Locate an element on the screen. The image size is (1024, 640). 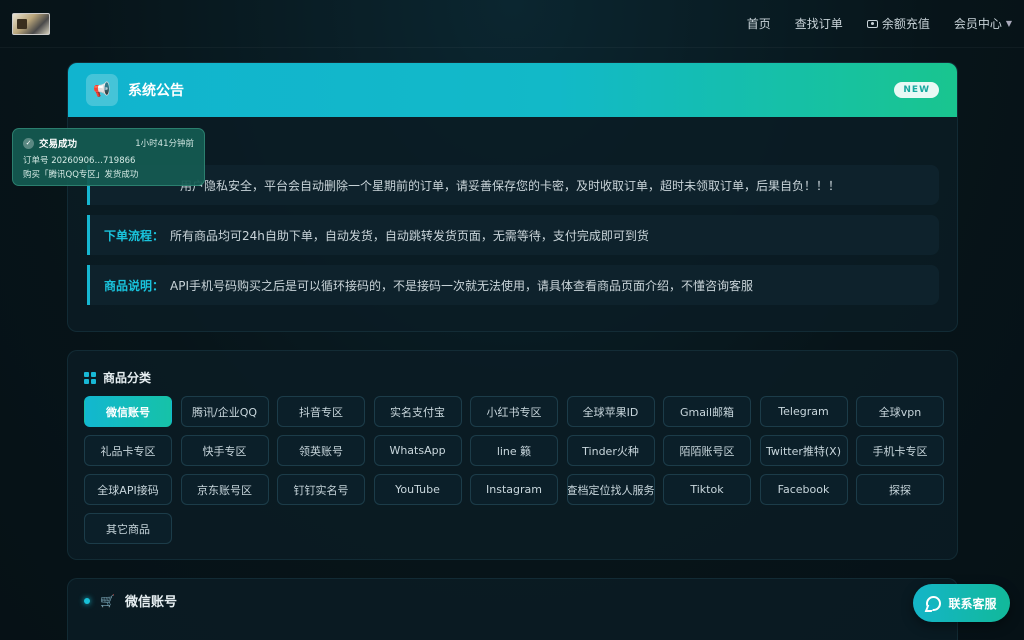
category-button: 领英账号 is located at coordinates (321, 450).